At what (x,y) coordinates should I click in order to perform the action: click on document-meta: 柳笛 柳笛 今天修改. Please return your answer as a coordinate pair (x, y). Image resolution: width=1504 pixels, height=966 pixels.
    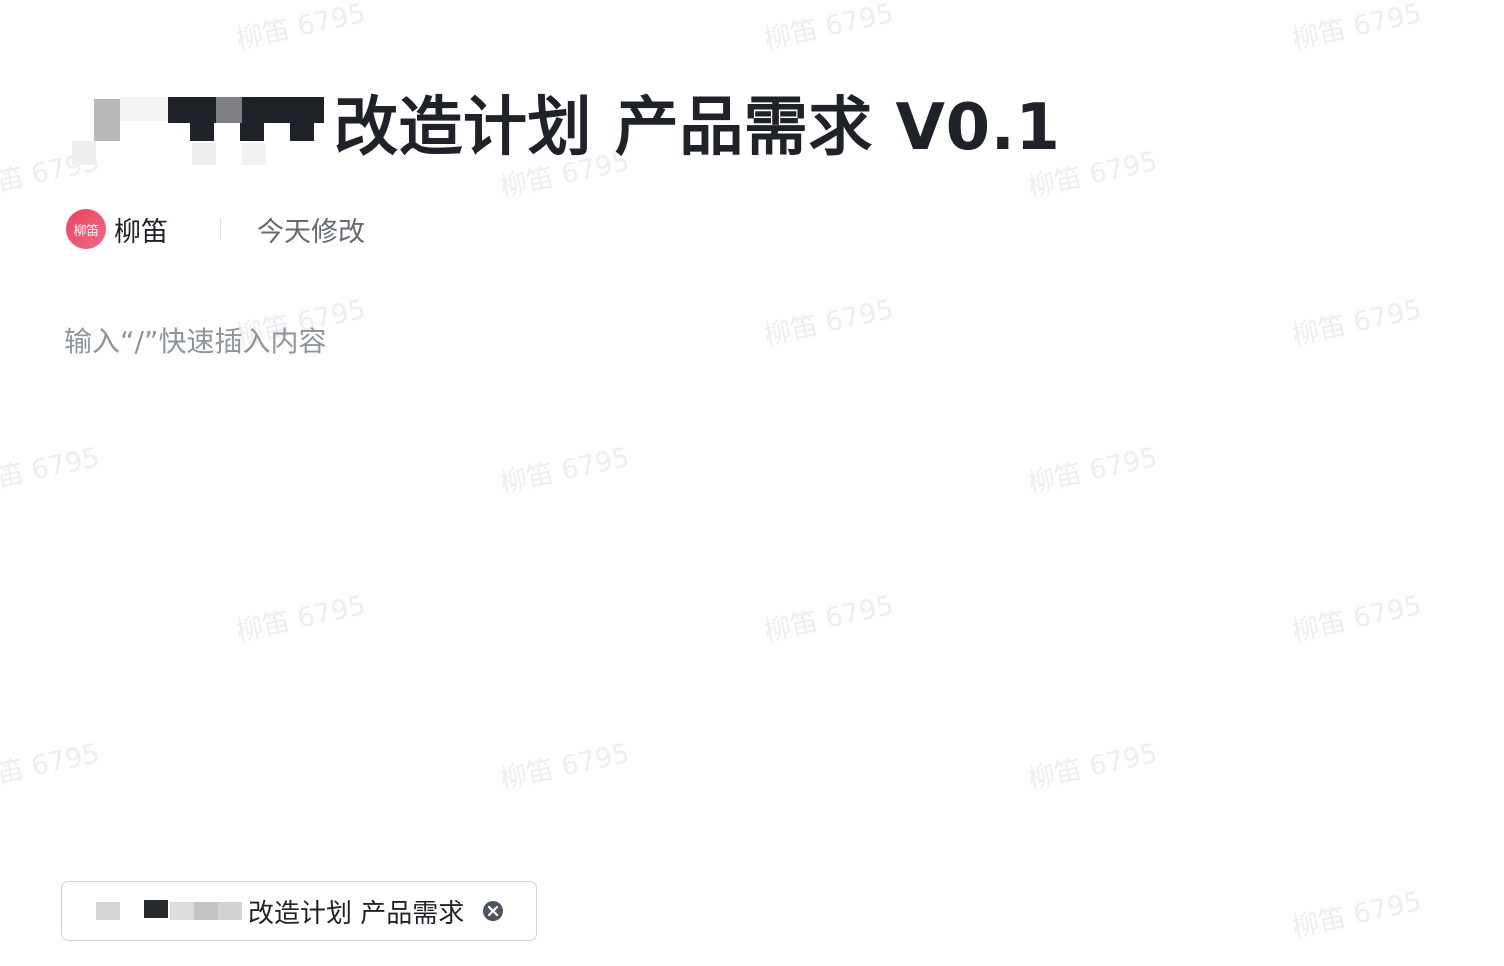
    Looking at the image, I should click on (215, 229).